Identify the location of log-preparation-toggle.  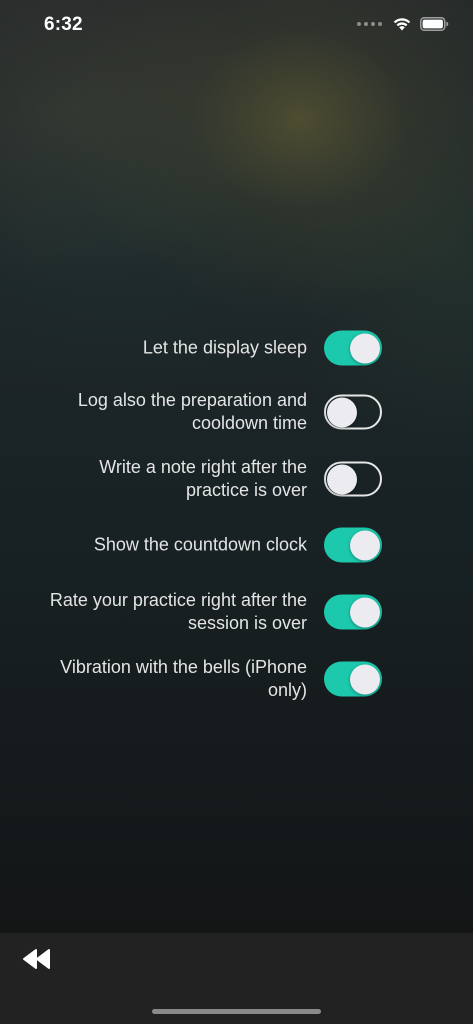
(353, 412).